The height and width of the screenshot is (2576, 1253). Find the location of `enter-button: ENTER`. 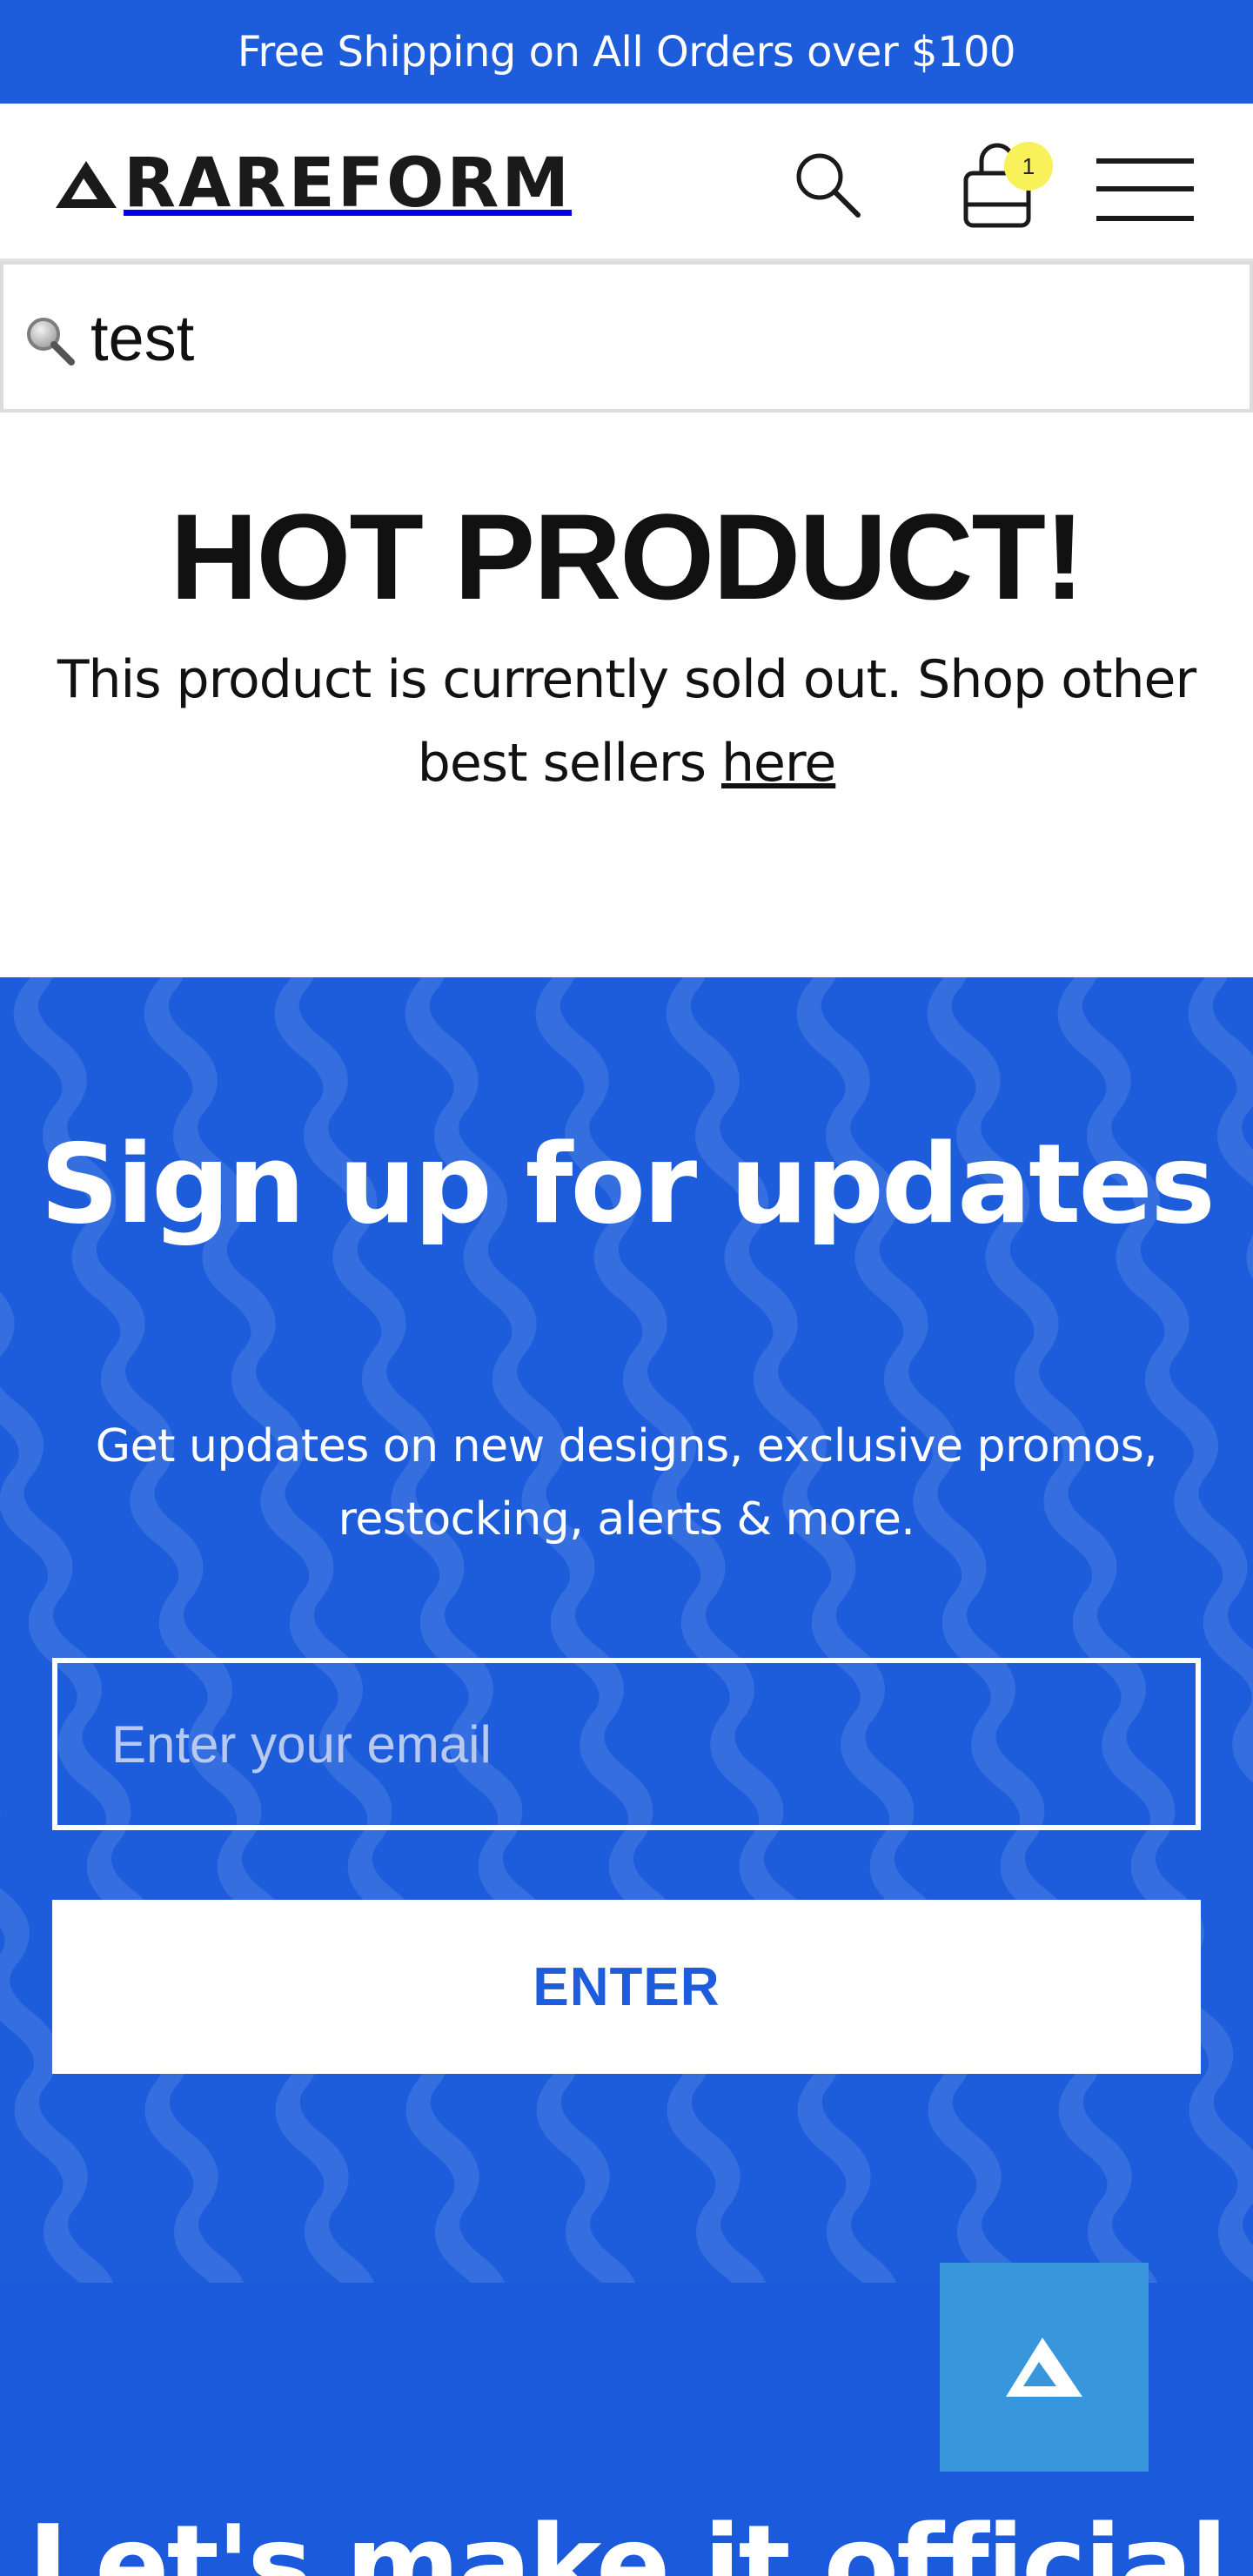

enter-button: ENTER is located at coordinates (626, 1987).